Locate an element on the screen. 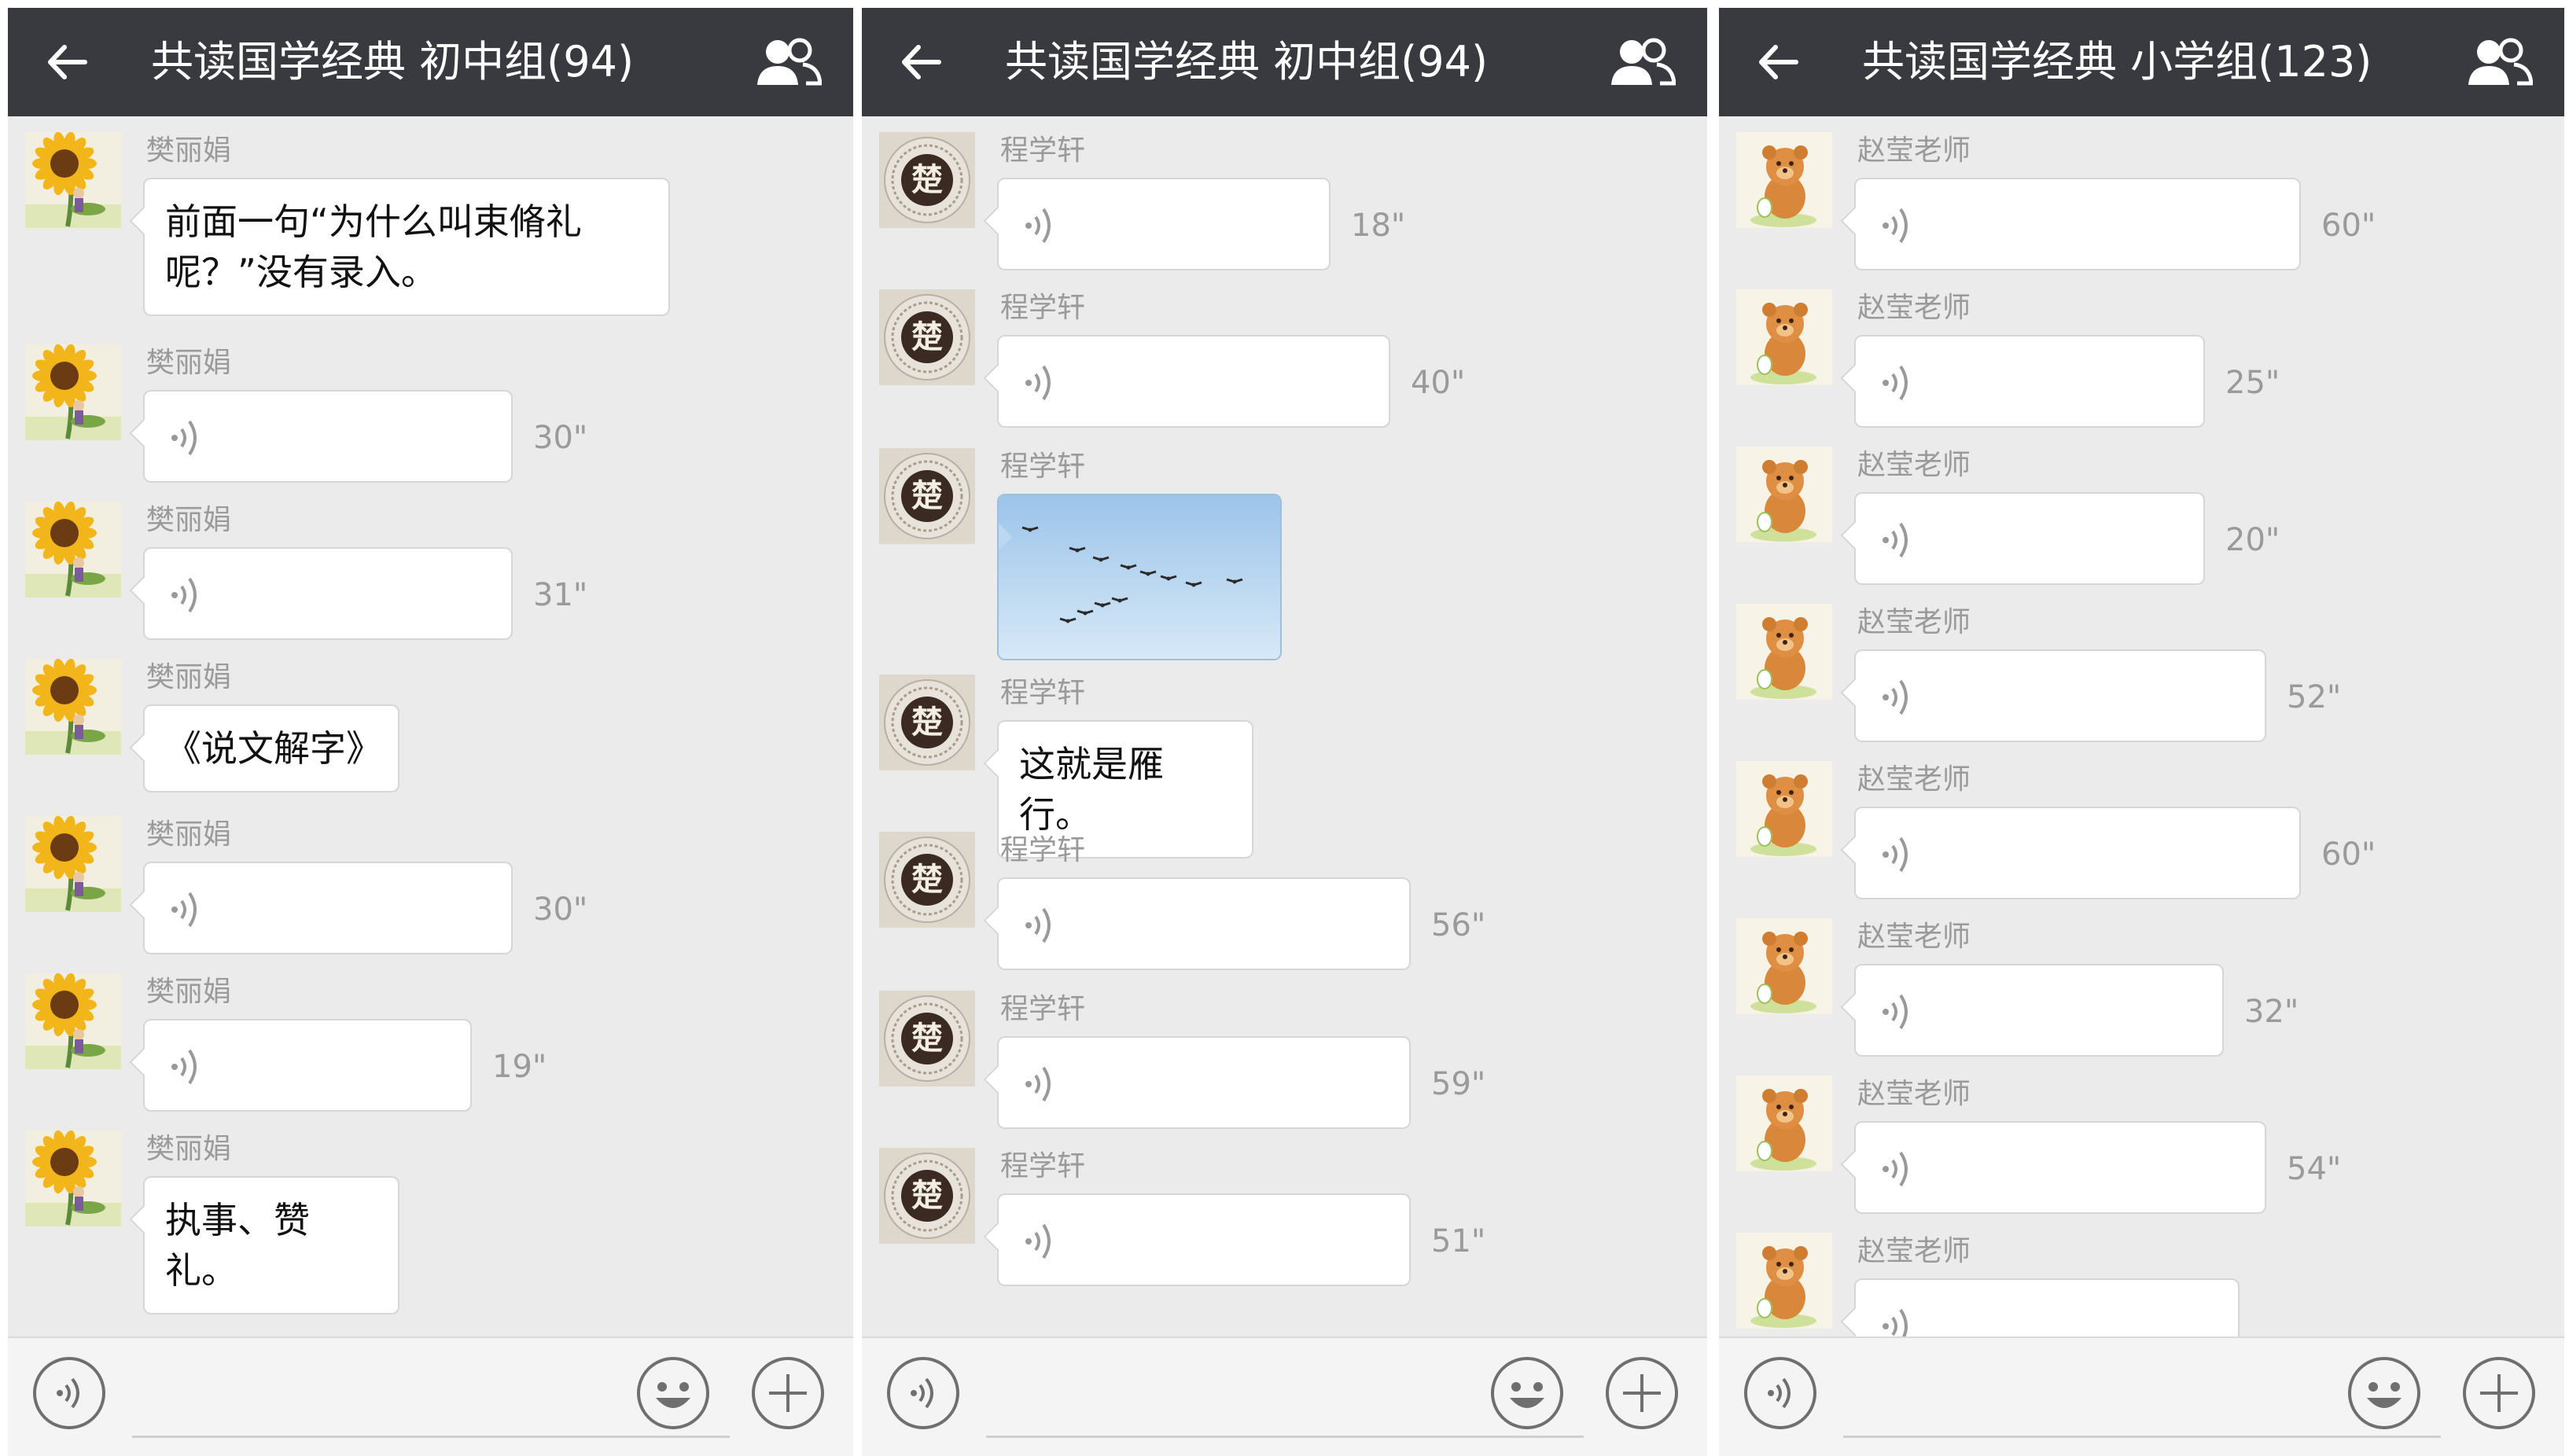  text-bubble: 《说文解字》 is located at coordinates (271, 748).